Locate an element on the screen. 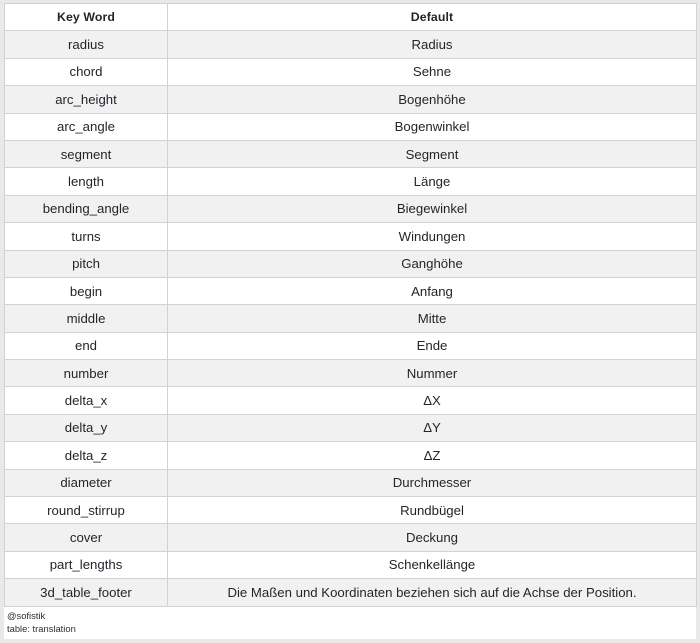 Image resolution: width=700 pixels, height=643 pixels. table-header: Key Word Default is located at coordinates (350, 17).